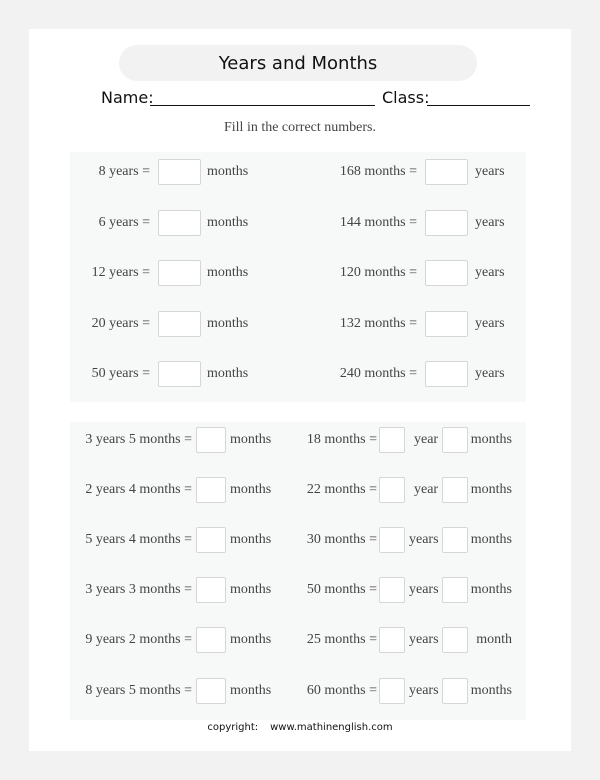 The height and width of the screenshot is (780, 600). Describe the element at coordinates (406, 97) in the screenshot. I see `class-label: Class:` at that location.